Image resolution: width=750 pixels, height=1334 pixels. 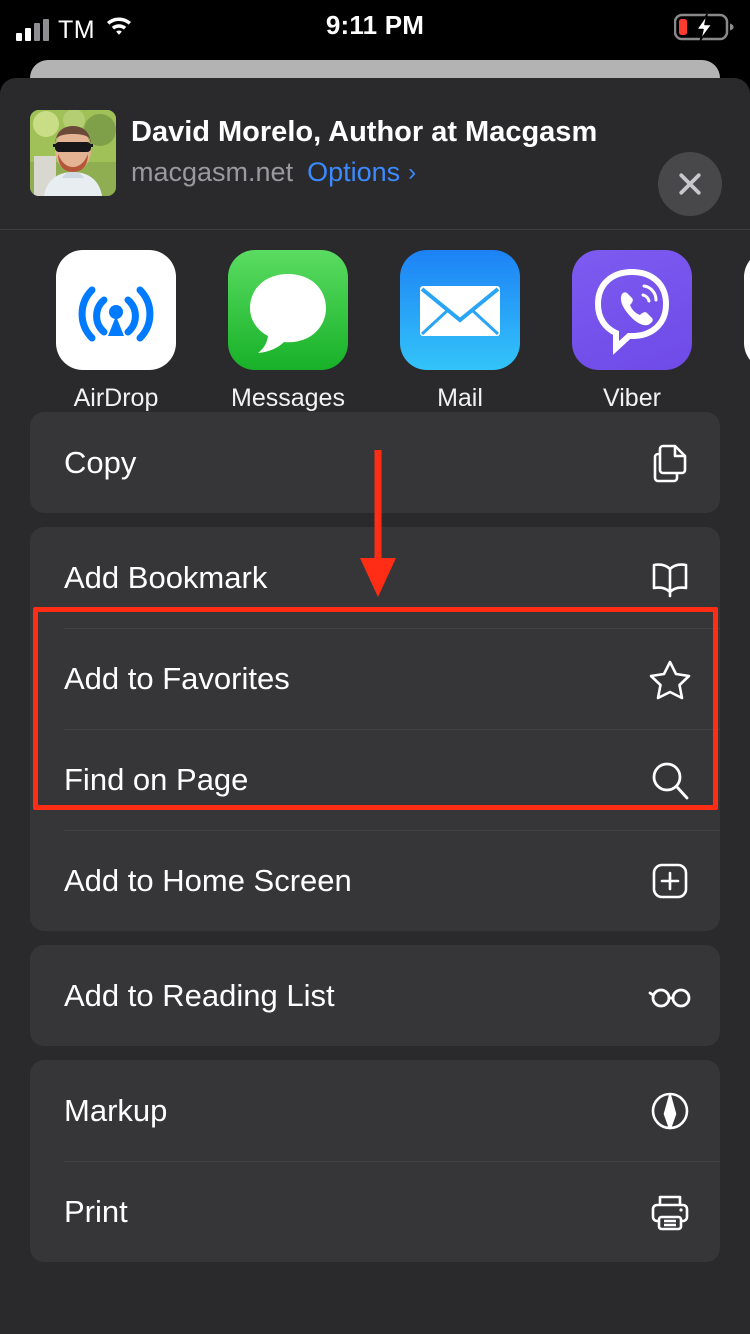 What do you see at coordinates (100, 462) in the screenshot?
I see `action-label: Copy` at bounding box center [100, 462].